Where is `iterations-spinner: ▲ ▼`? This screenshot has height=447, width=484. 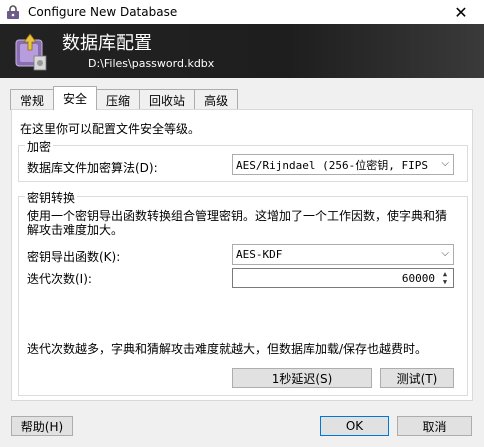
iterations-spinner: ▲ ▼ is located at coordinates (445, 278).